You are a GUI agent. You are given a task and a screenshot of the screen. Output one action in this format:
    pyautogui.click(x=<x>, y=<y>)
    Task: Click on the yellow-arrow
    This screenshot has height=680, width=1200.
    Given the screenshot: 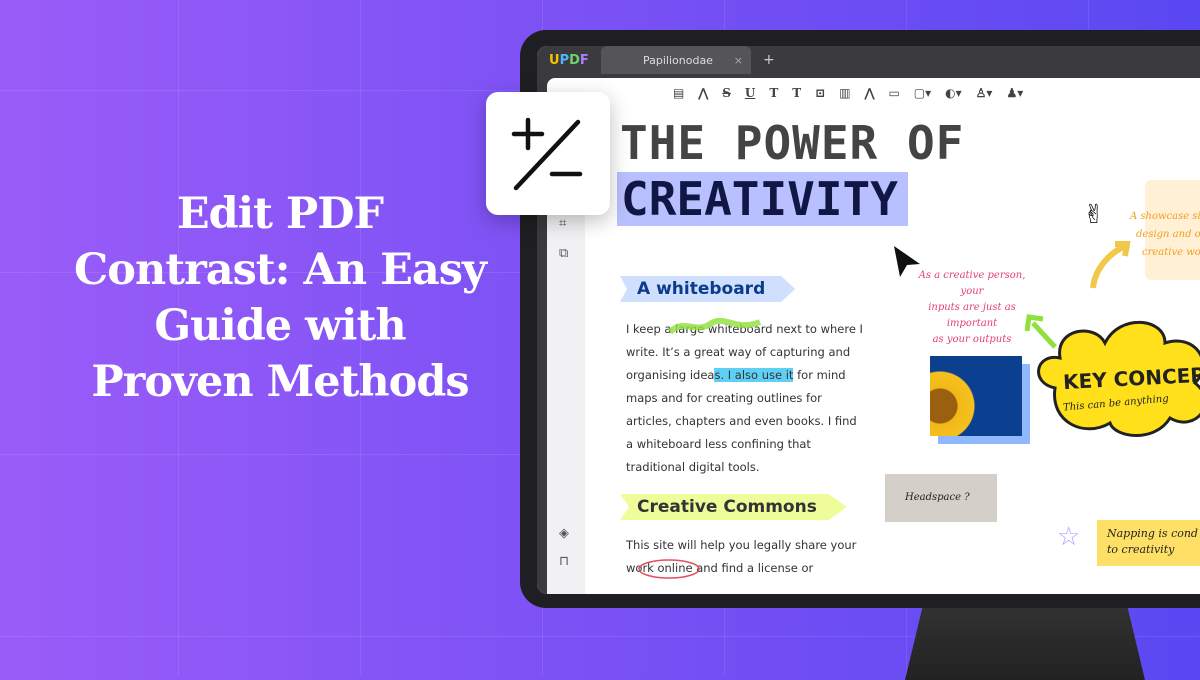 What is the action you would take?
    pyautogui.click(x=1110, y=265)
    